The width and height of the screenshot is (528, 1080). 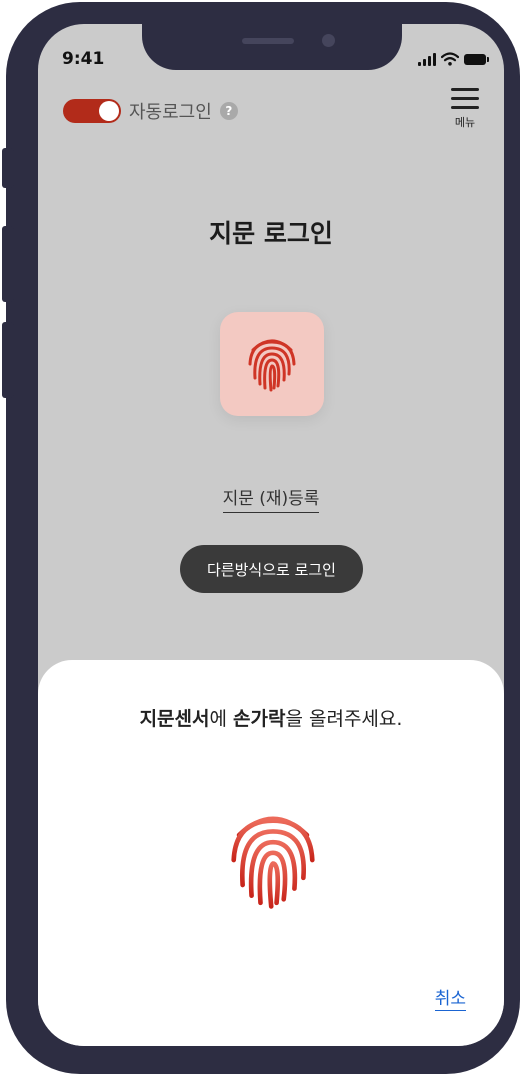 I want to click on fingerprint-sensor-icon, so click(x=273, y=862).